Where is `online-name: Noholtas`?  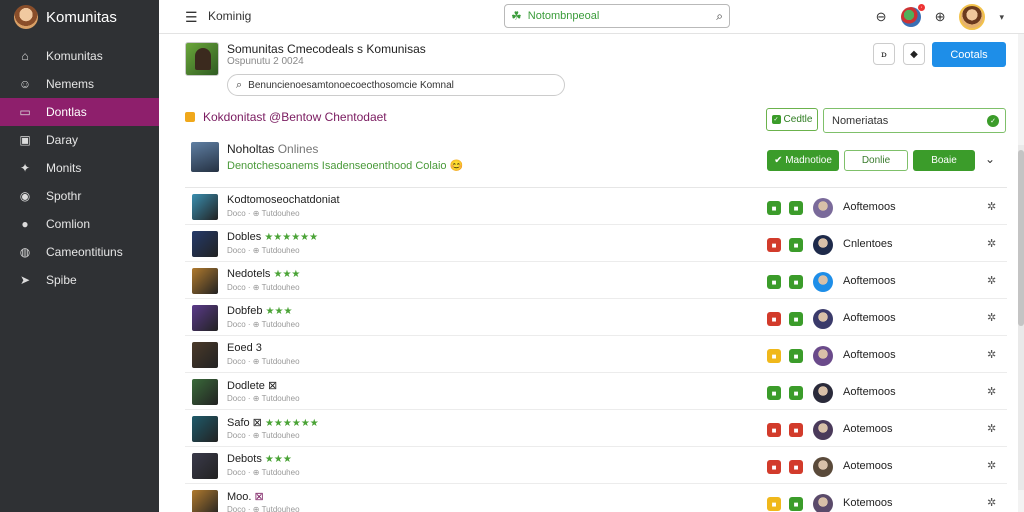 online-name: Noholtas is located at coordinates (251, 149).